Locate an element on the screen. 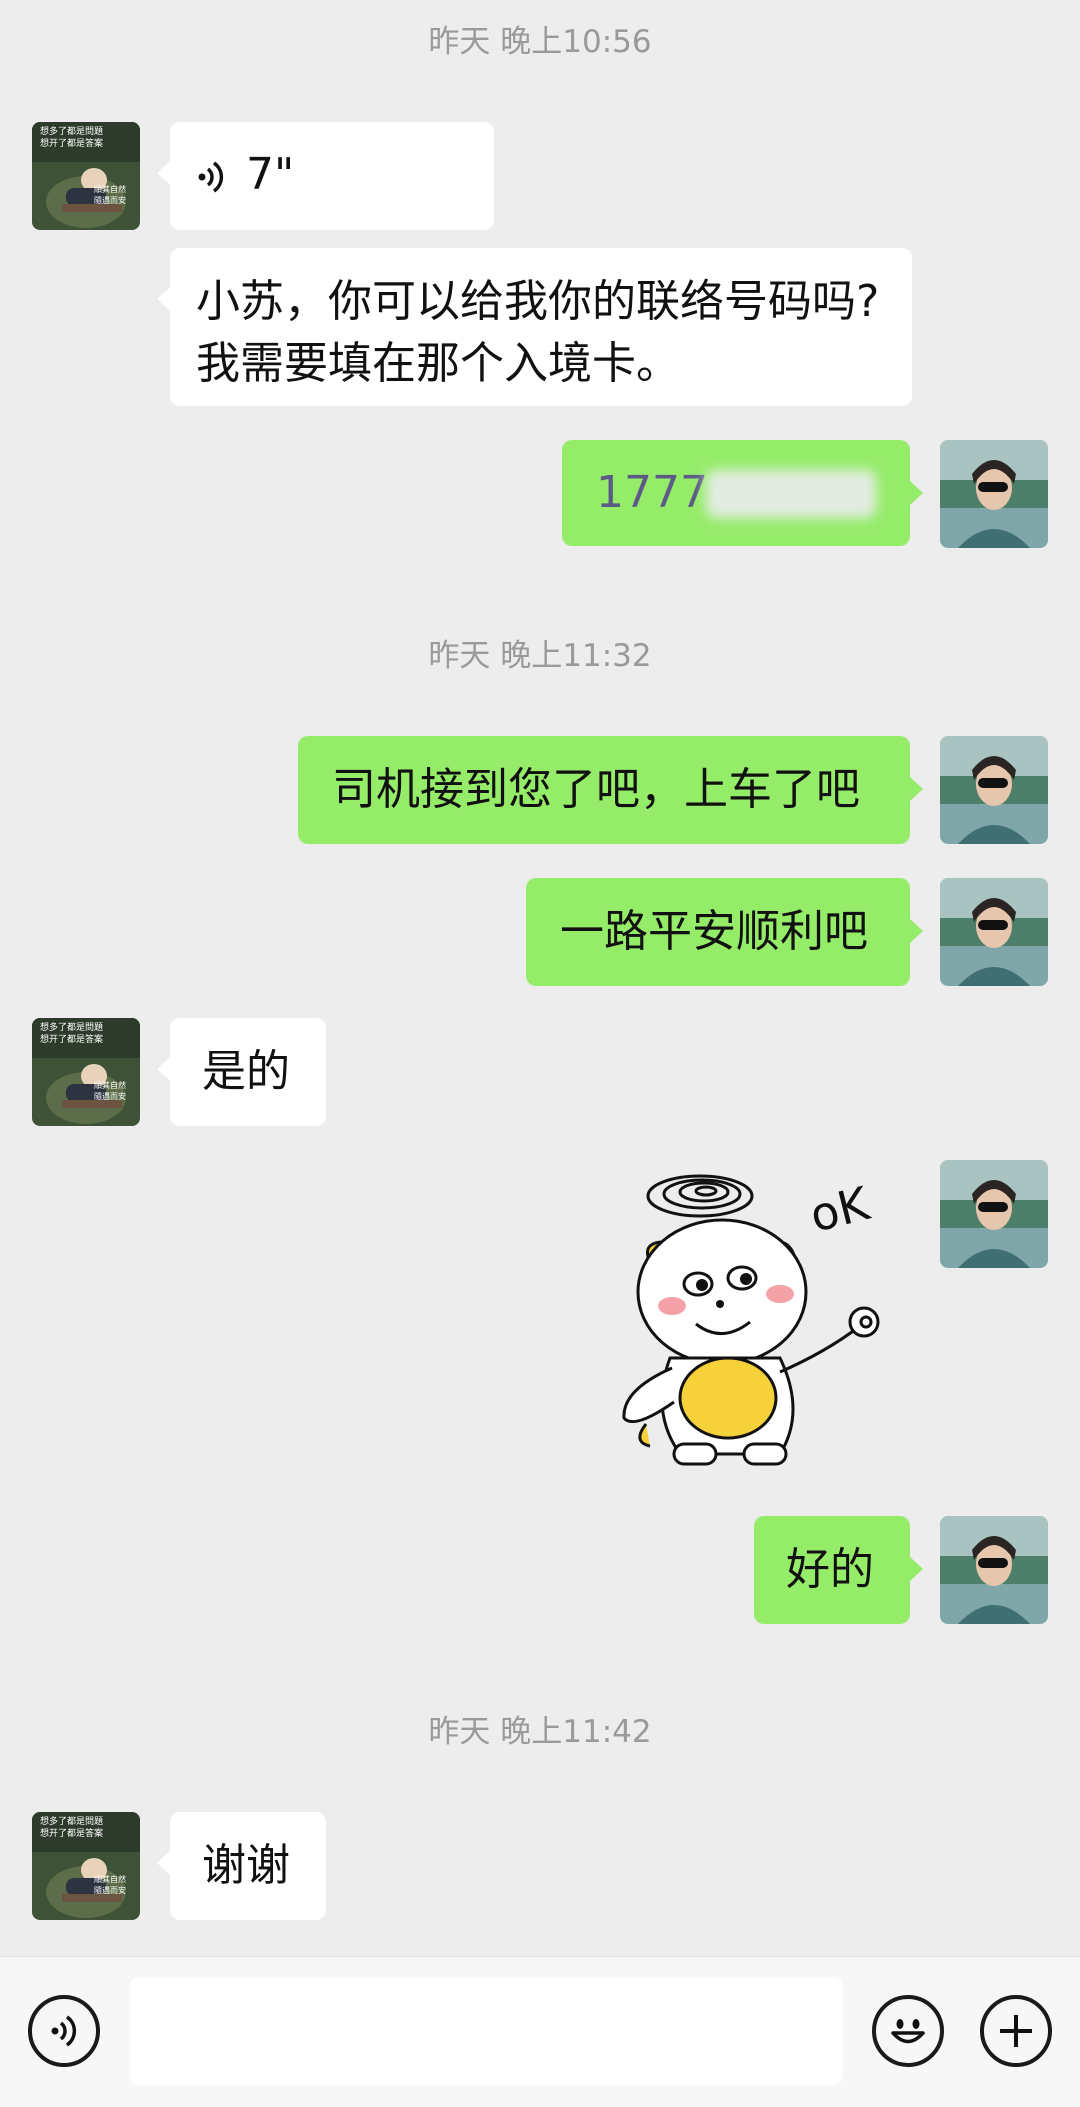 This screenshot has height=2107, width=1080. input-bar is located at coordinates (540, 2031).